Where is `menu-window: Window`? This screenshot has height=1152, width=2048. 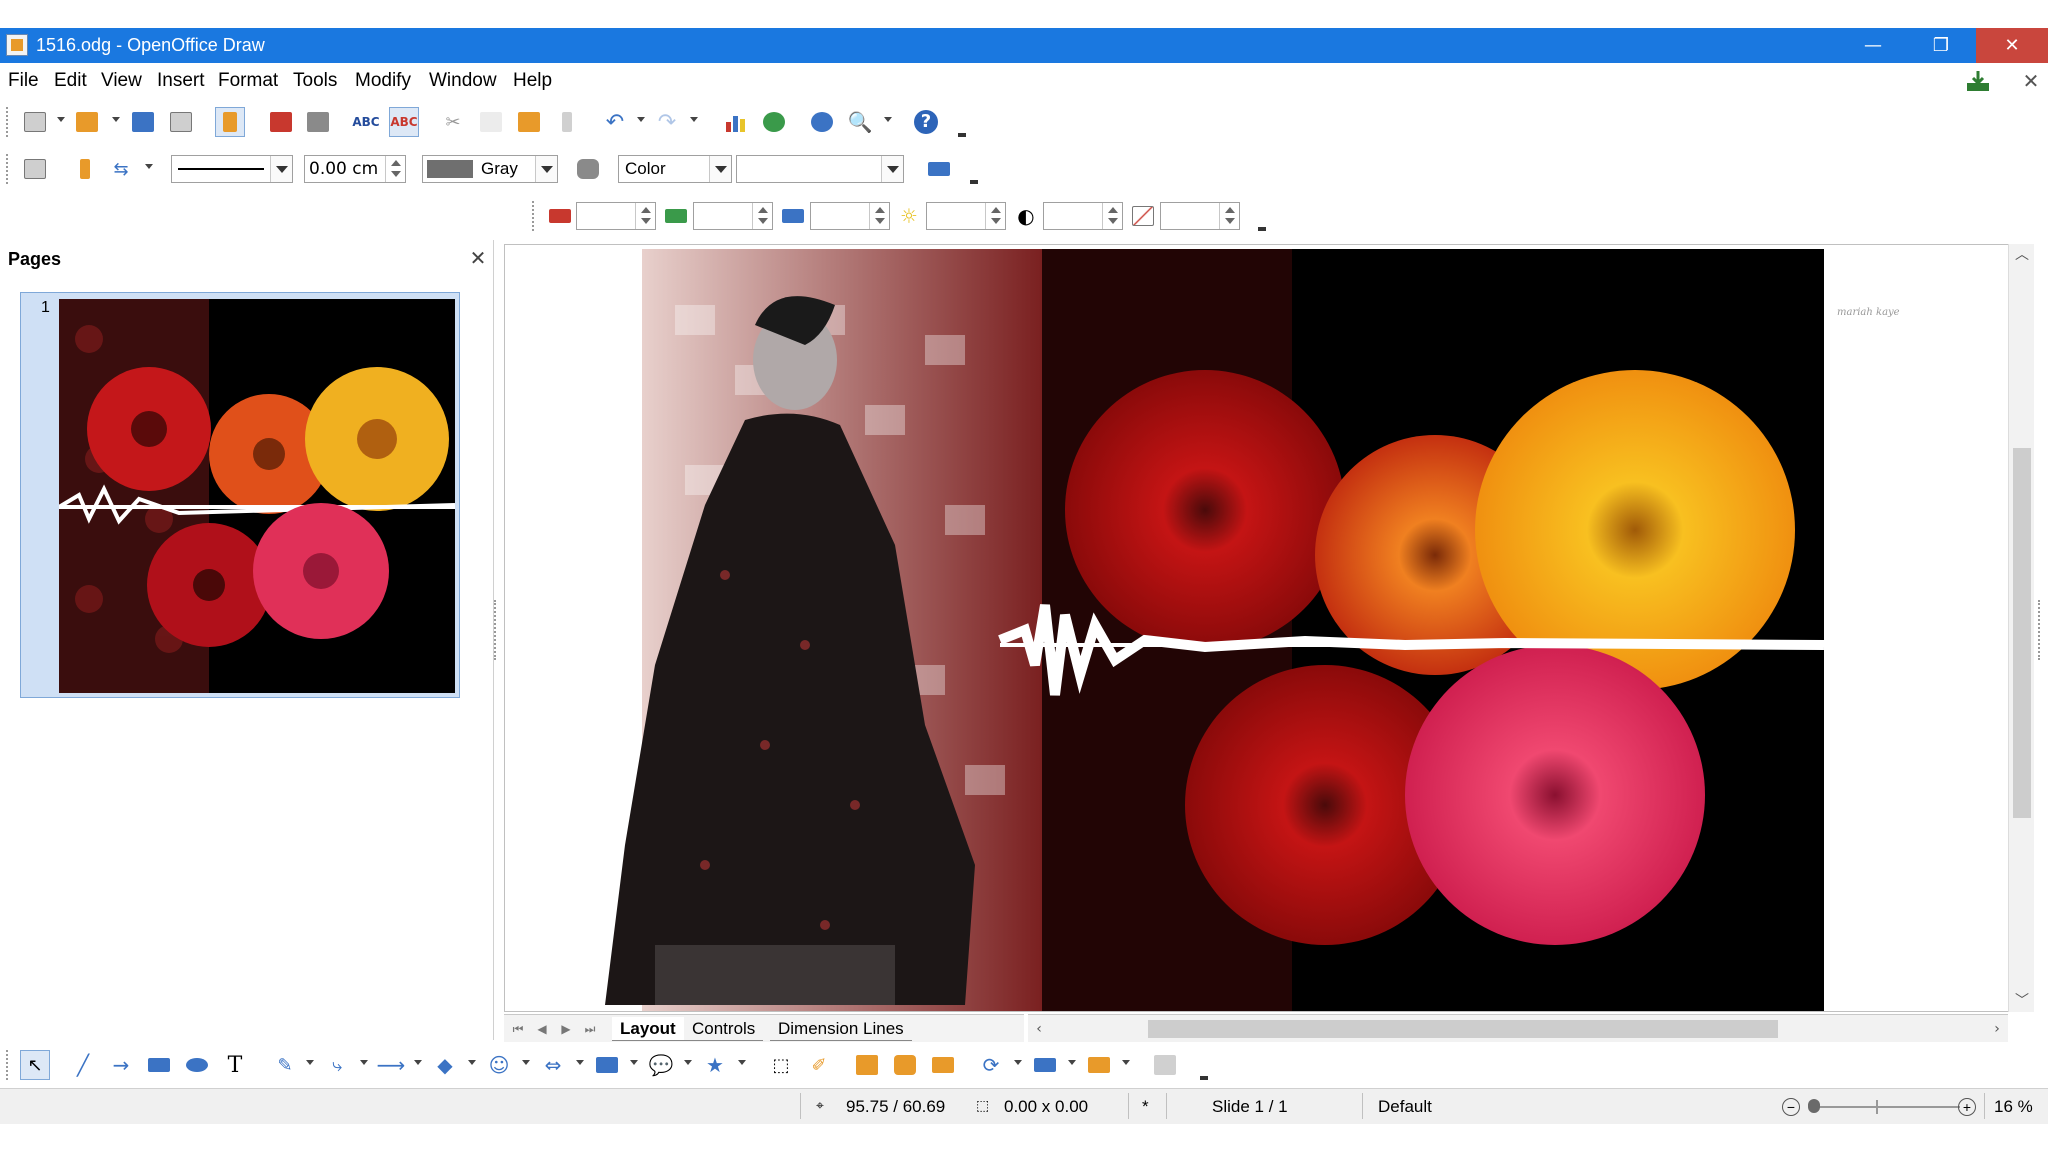 menu-window: Window is located at coordinates (463, 81).